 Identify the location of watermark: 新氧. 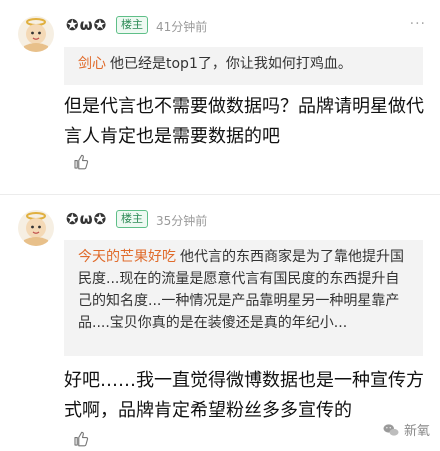
(406, 429).